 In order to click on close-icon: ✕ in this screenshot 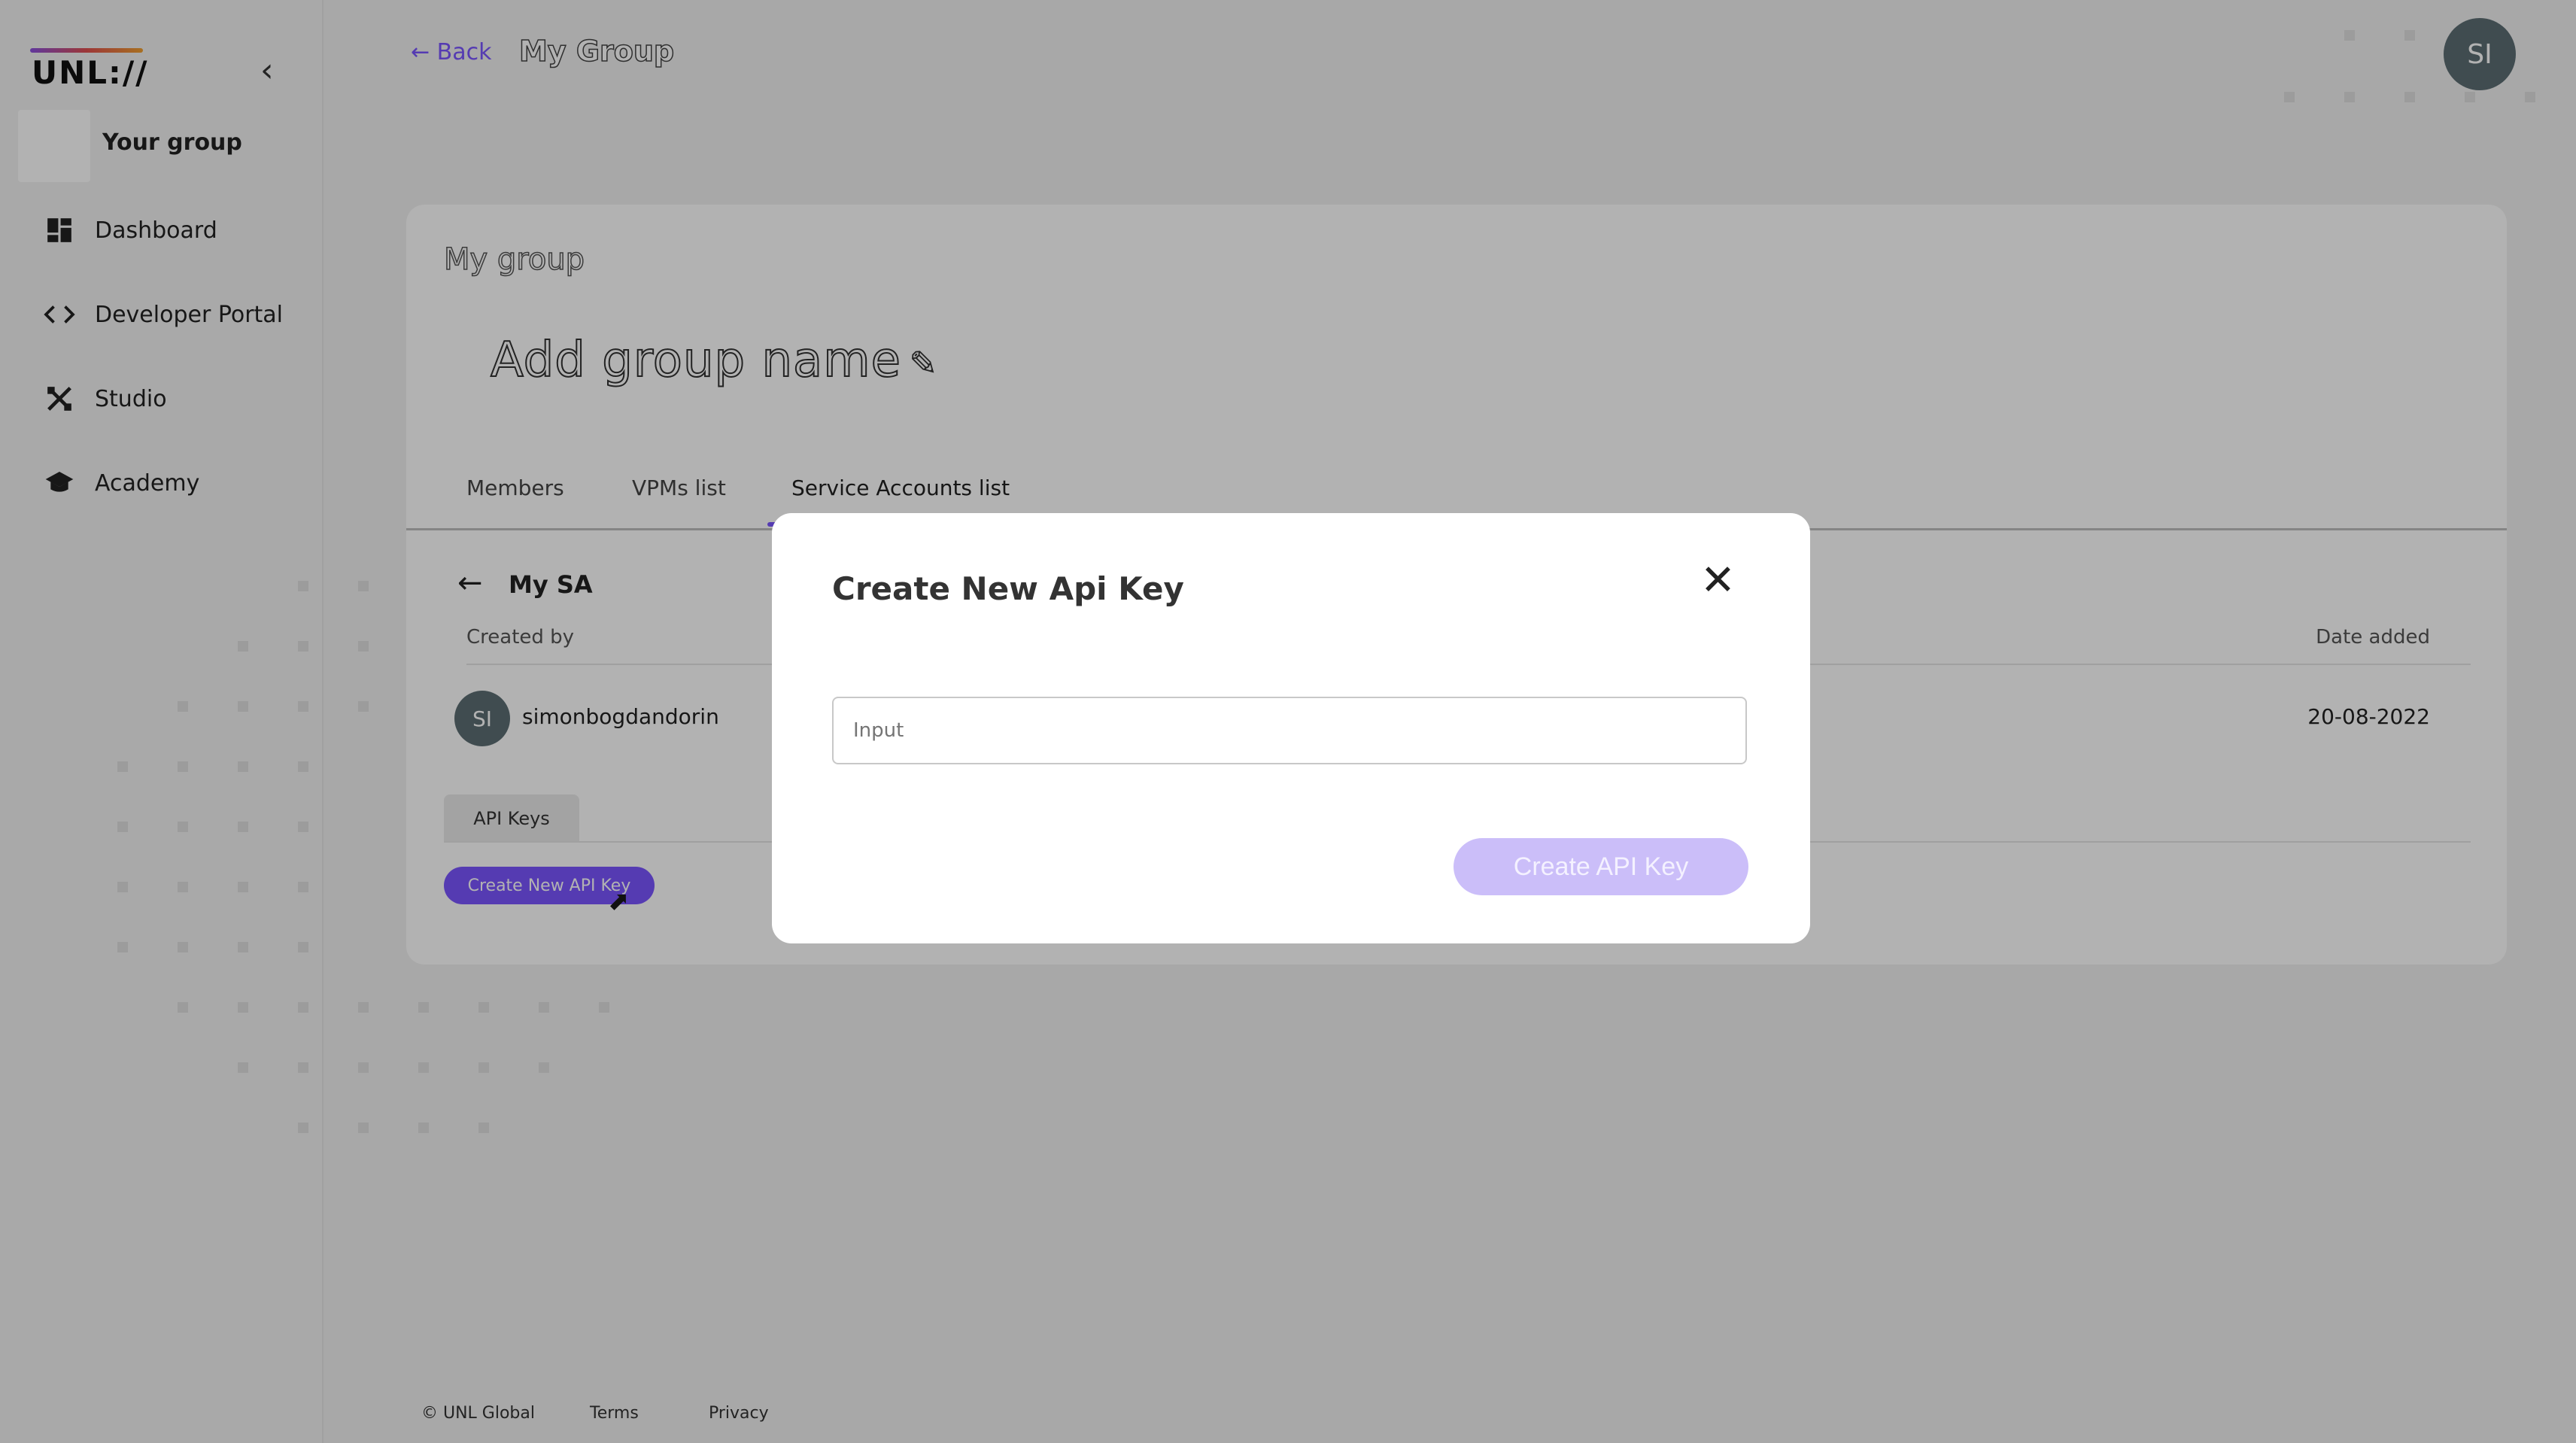, I will do `click(1718, 581)`.